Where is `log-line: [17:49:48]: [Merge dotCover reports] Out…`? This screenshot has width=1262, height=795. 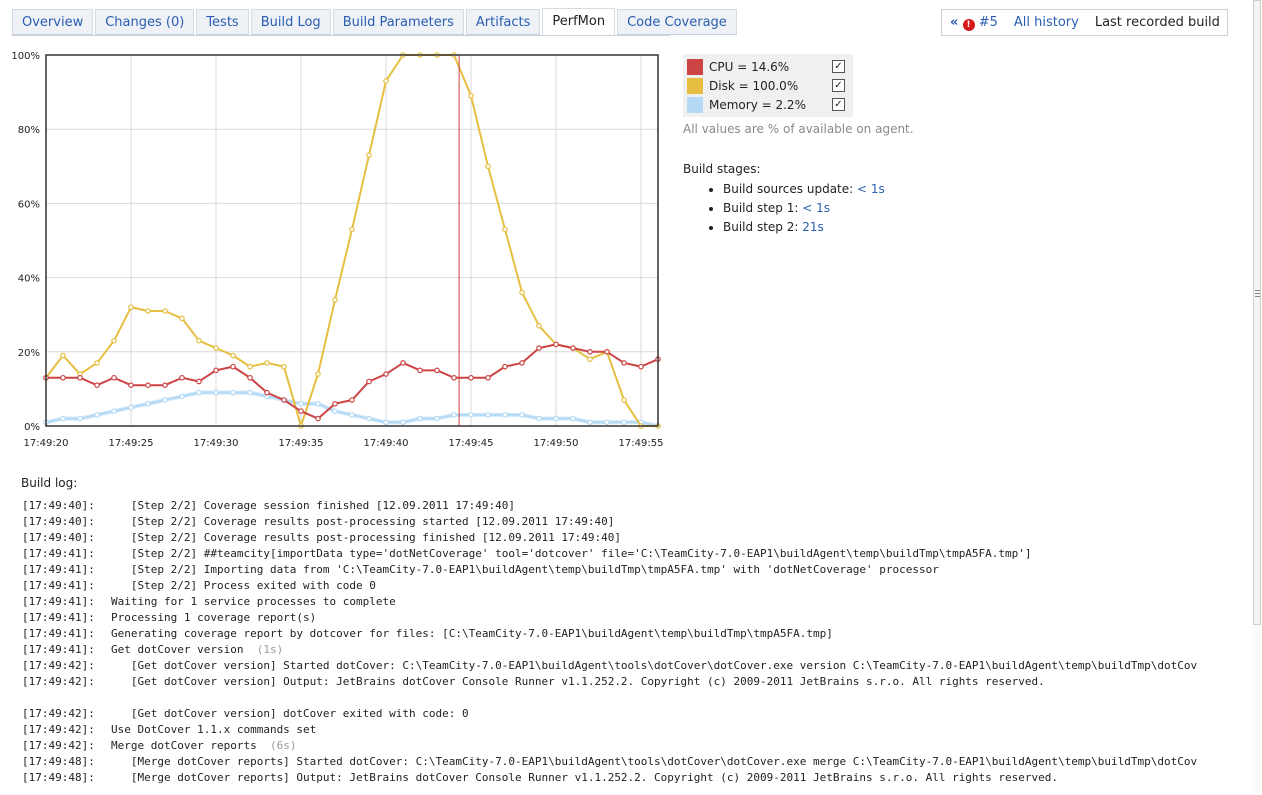
log-line: [17:49:48]: [Merge dotCover reports] Out… is located at coordinates (637, 778).